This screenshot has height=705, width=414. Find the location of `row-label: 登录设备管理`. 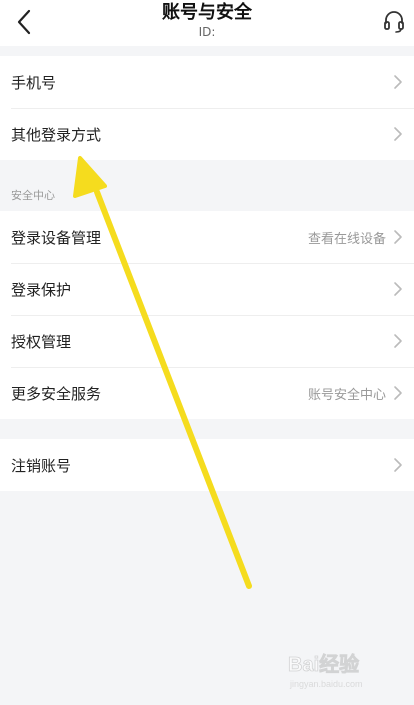

row-label: 登录设备管理 is located at coordinates (56, 237).